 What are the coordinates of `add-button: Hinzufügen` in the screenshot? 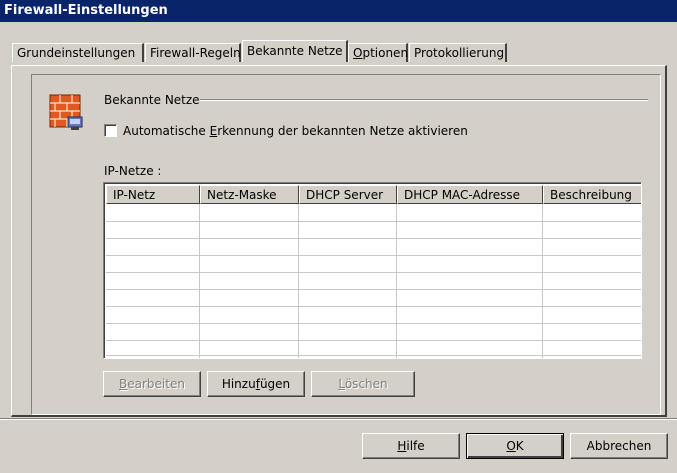 It's located at (256, 384).